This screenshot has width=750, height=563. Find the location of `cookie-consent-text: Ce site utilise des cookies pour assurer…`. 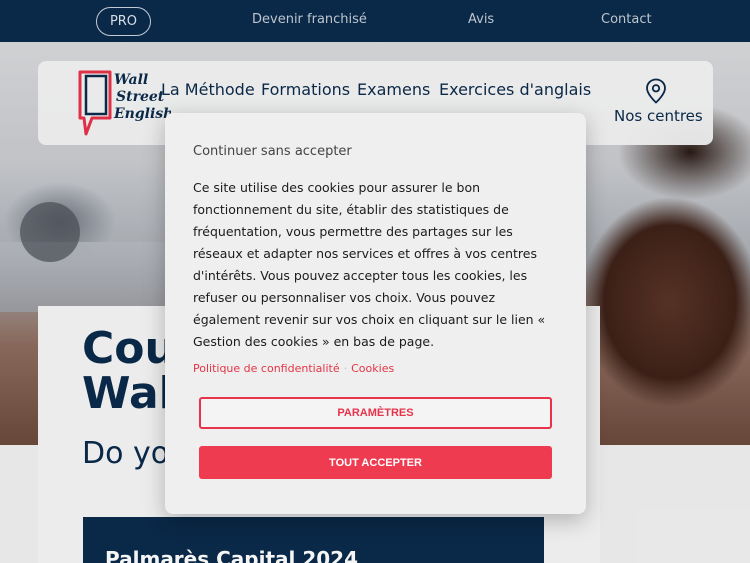

cookie-consent-text: Ce site utilise des cookies pour assurer… is located at coordinates (369, 264).